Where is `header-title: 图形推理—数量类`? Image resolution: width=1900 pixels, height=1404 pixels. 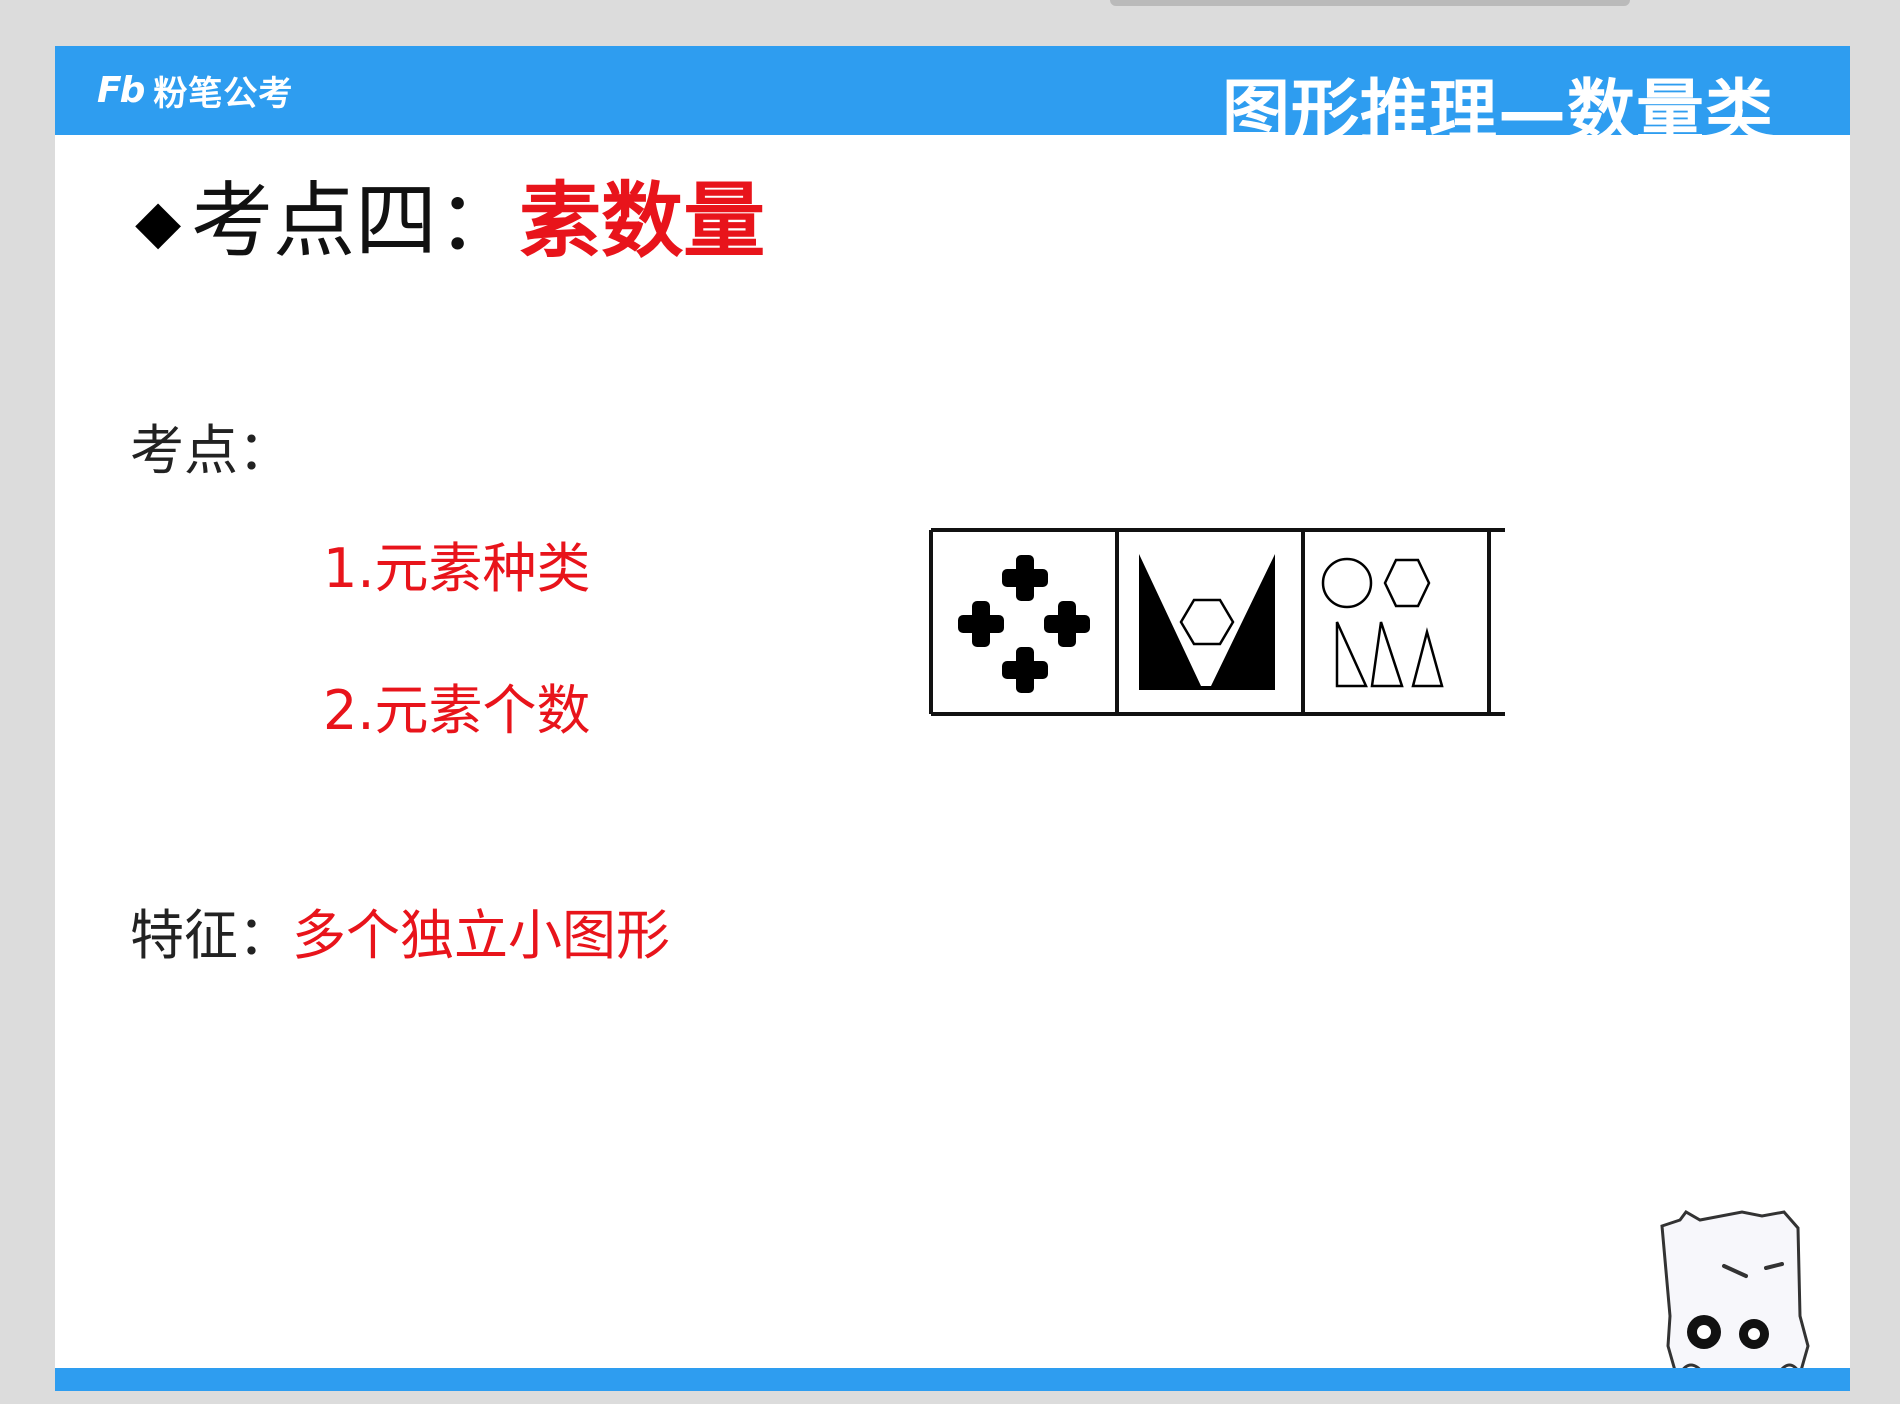
header-title: 图形推理—数量类 is located at coordinates (1497, 112).